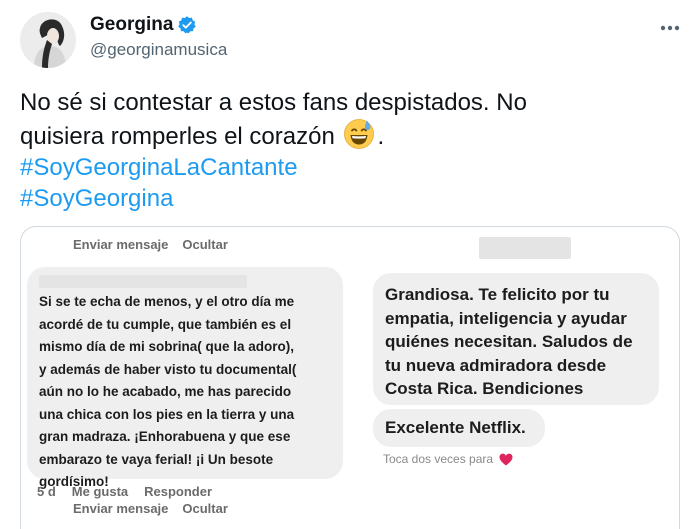  Describe the element at coordinates (165, 391) in the screenshot. I see `comment-line: aún no lo he acabado, me has parecido` at that location.